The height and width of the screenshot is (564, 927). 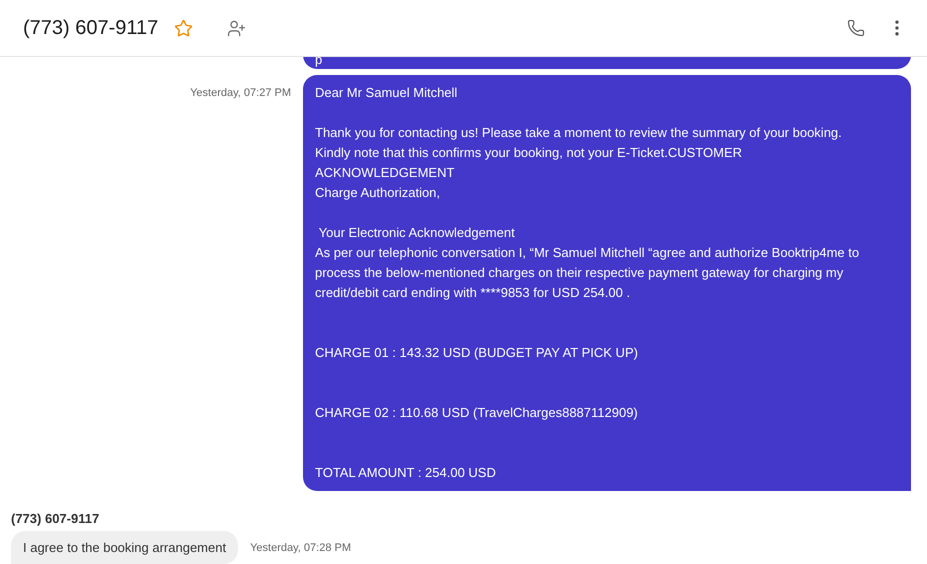 What do you see at coordinates (856, 28) in the screenshot?
I see `phone-icon` at bounding box center [856, 28].